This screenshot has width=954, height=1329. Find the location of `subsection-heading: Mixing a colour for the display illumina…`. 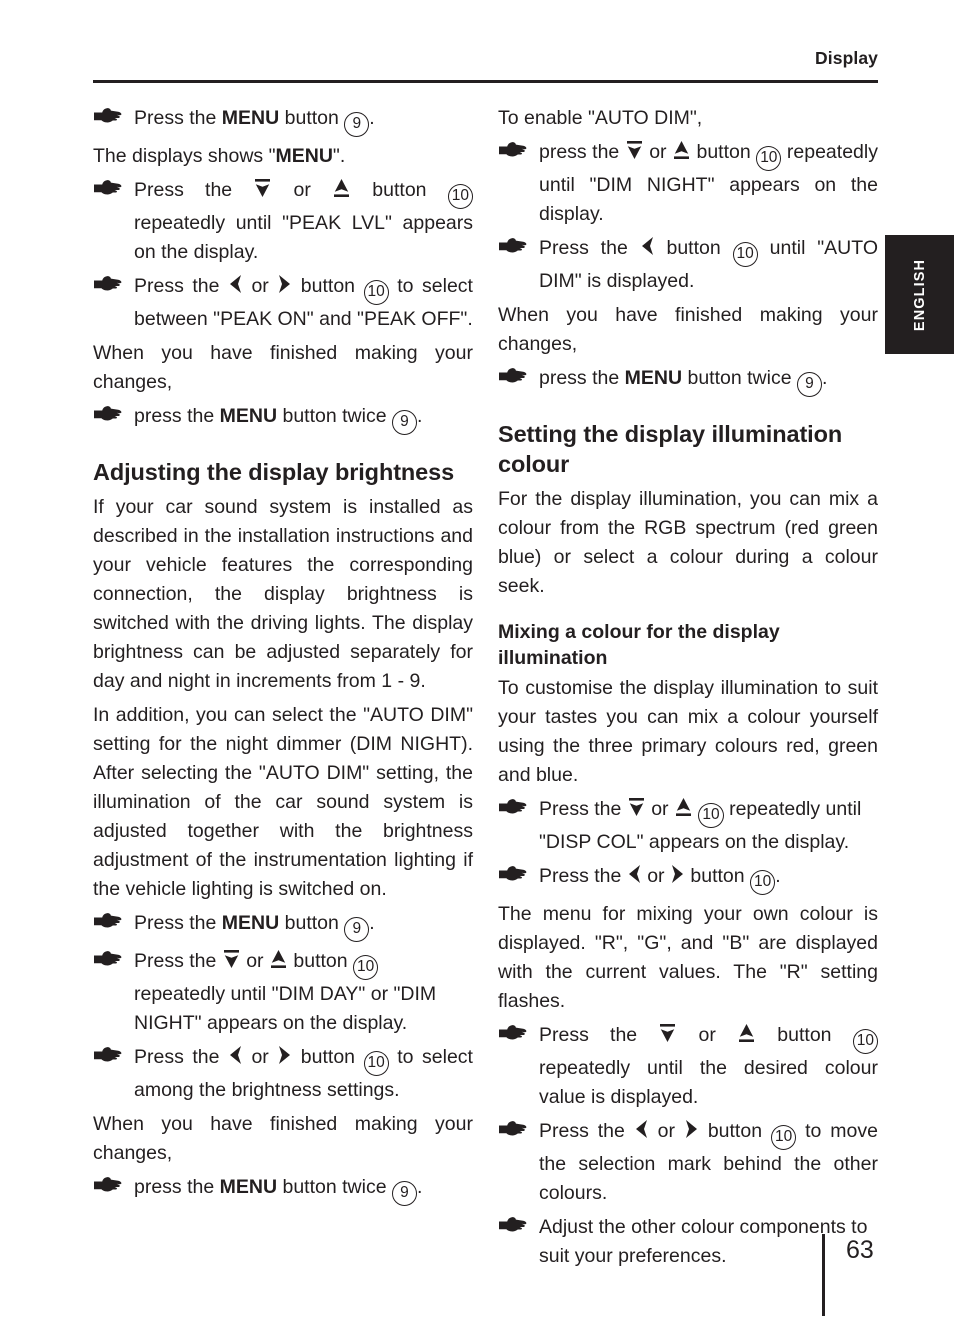

subsection-heading: Mixing a colour for the display illumina… is located at coordinates (639, 645).